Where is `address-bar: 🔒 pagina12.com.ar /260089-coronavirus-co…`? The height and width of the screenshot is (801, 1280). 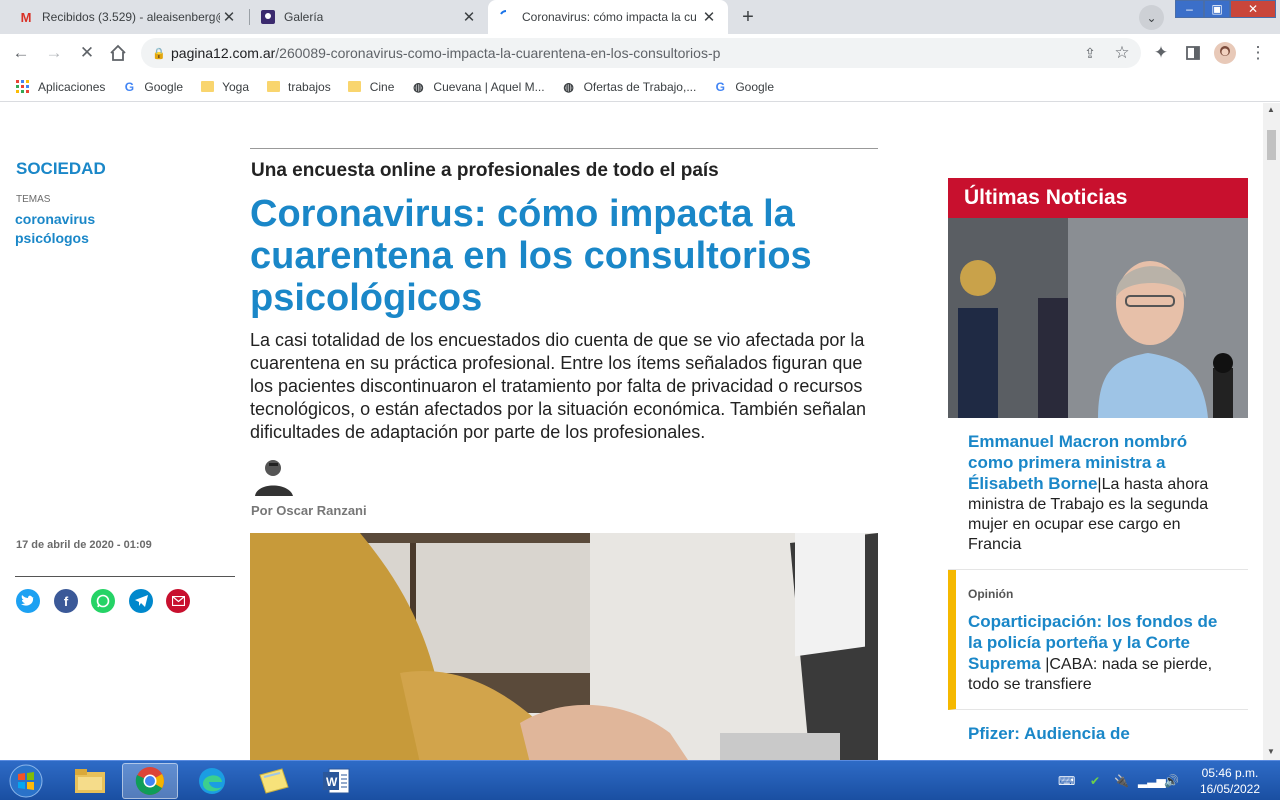
address-bar: 🔒 pagina12.com.ar /260089-coronavirus-co… is located at coordinates (641, 53).